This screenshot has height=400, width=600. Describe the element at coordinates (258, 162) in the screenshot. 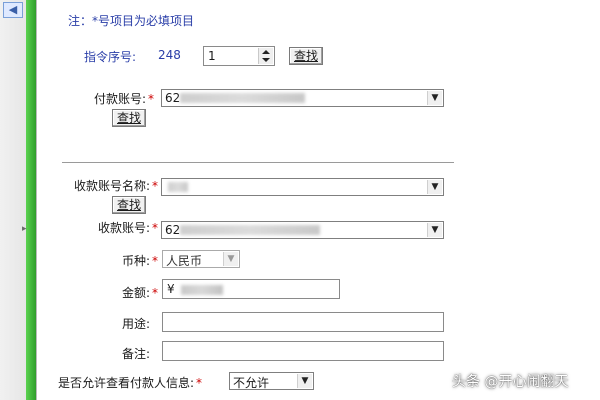

I see `section-divider` at that location.